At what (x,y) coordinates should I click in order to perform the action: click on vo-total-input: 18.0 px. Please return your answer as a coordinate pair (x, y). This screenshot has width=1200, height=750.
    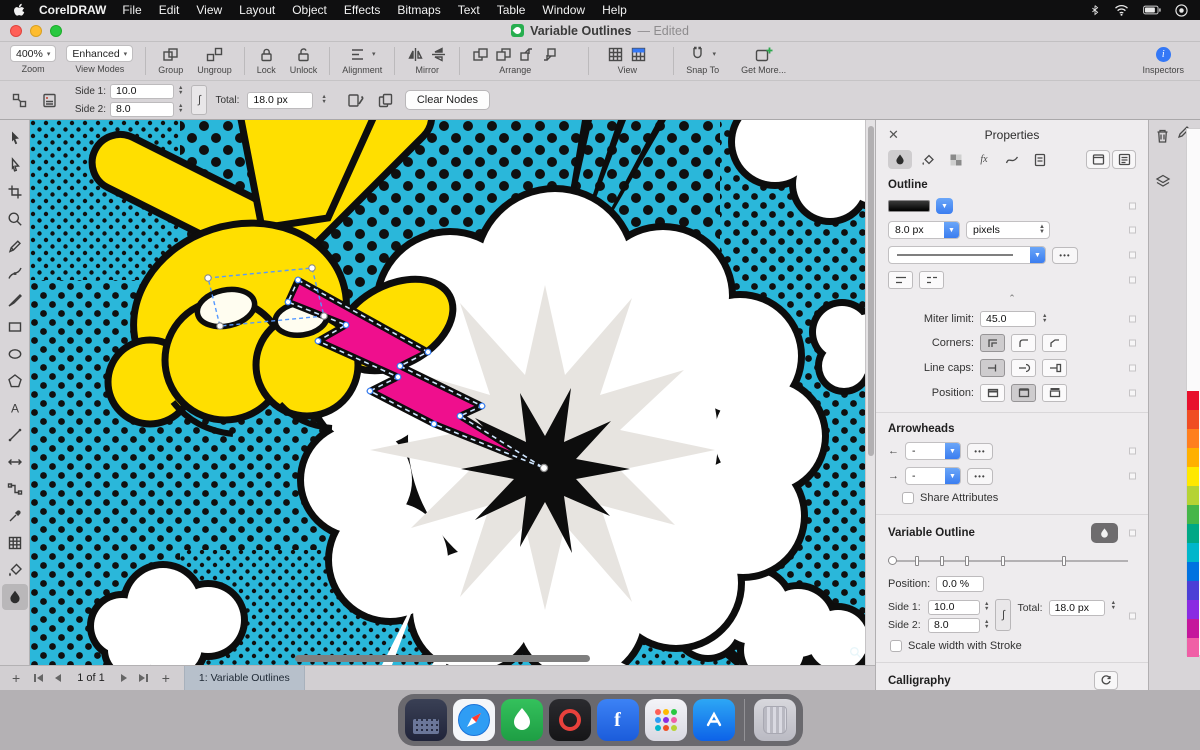
    Looking at the image, I should click on (1076, 608).